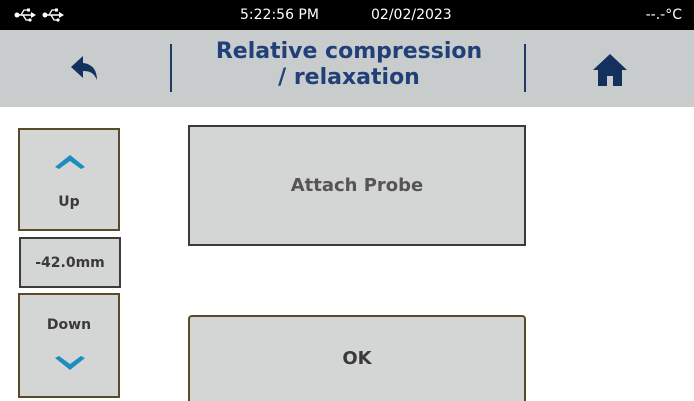  Describe the element at coordinates (349, 51) in the screenshot. I see `page-title-line-1: Relative compression` at that location.